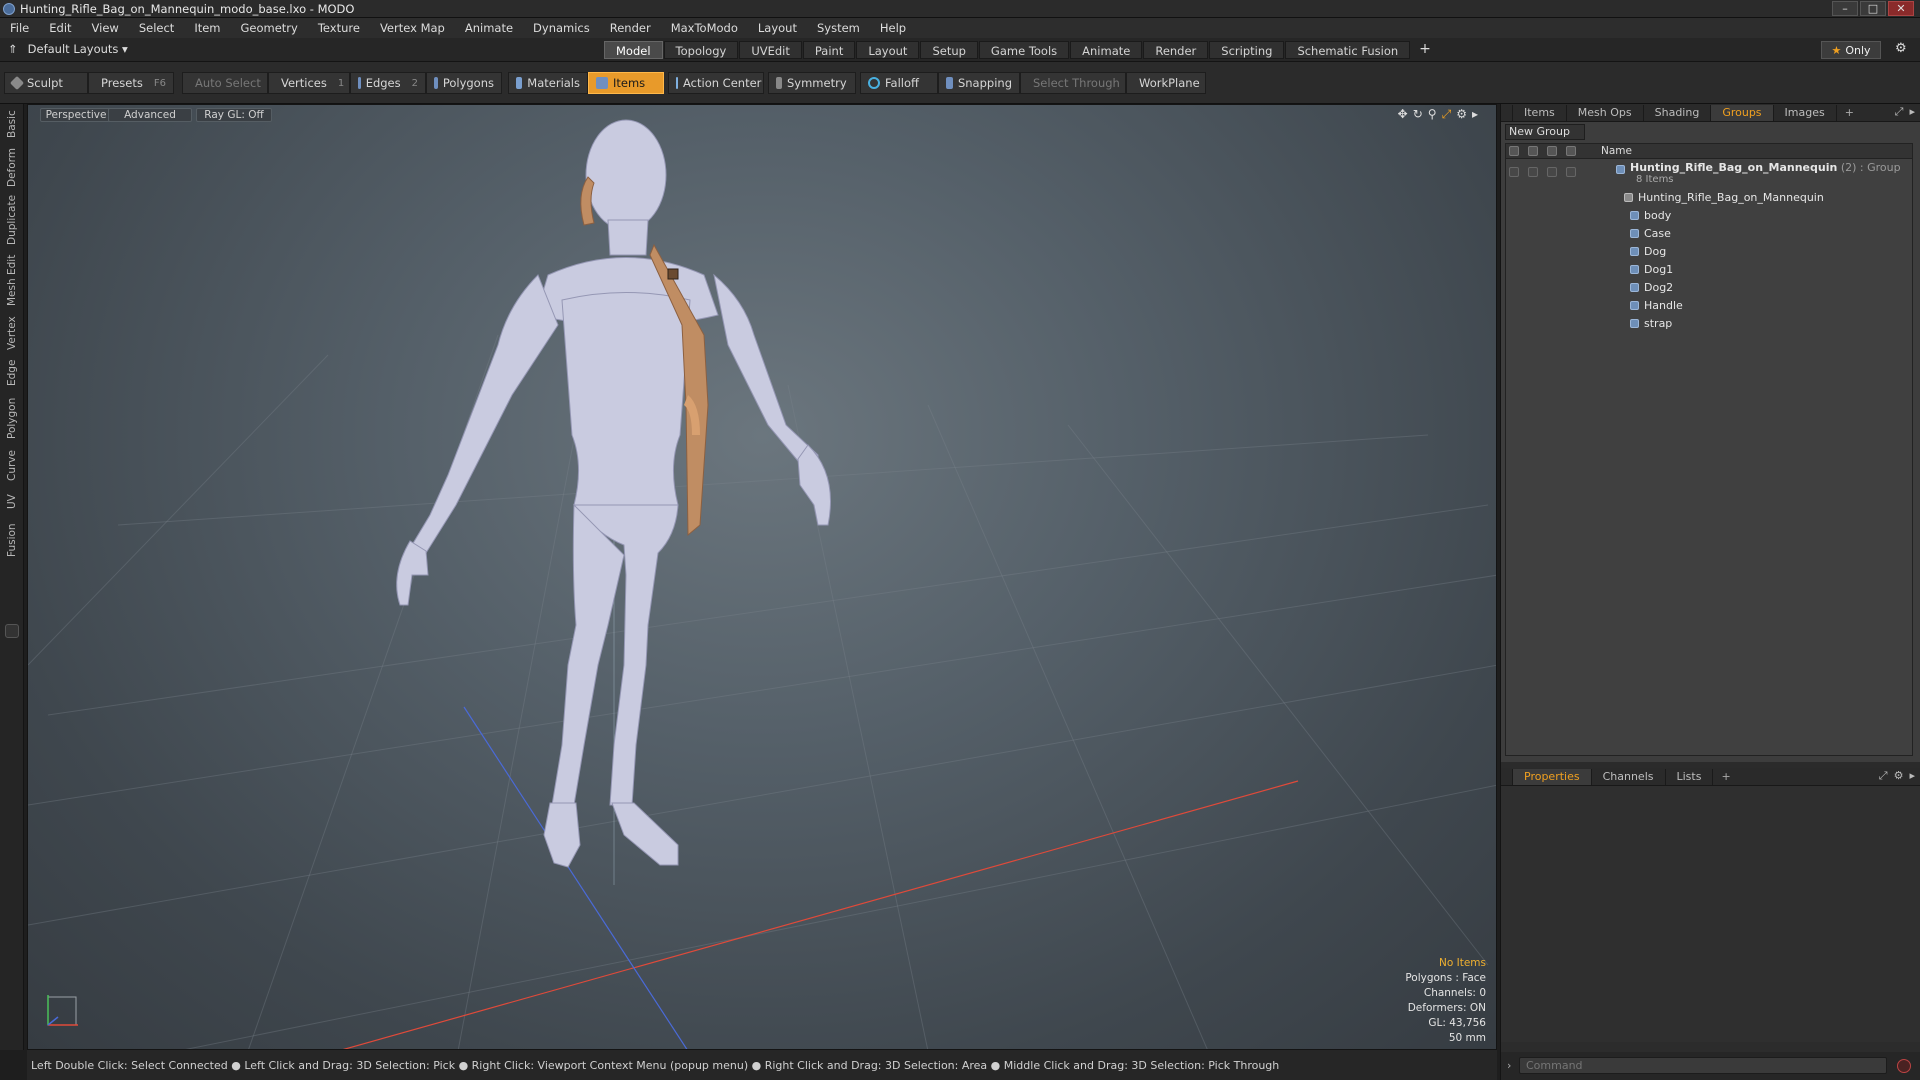 This screenshot has width=1920, height=1080. I want to click on sculpt-button: Sculpt, so click(46, 83).